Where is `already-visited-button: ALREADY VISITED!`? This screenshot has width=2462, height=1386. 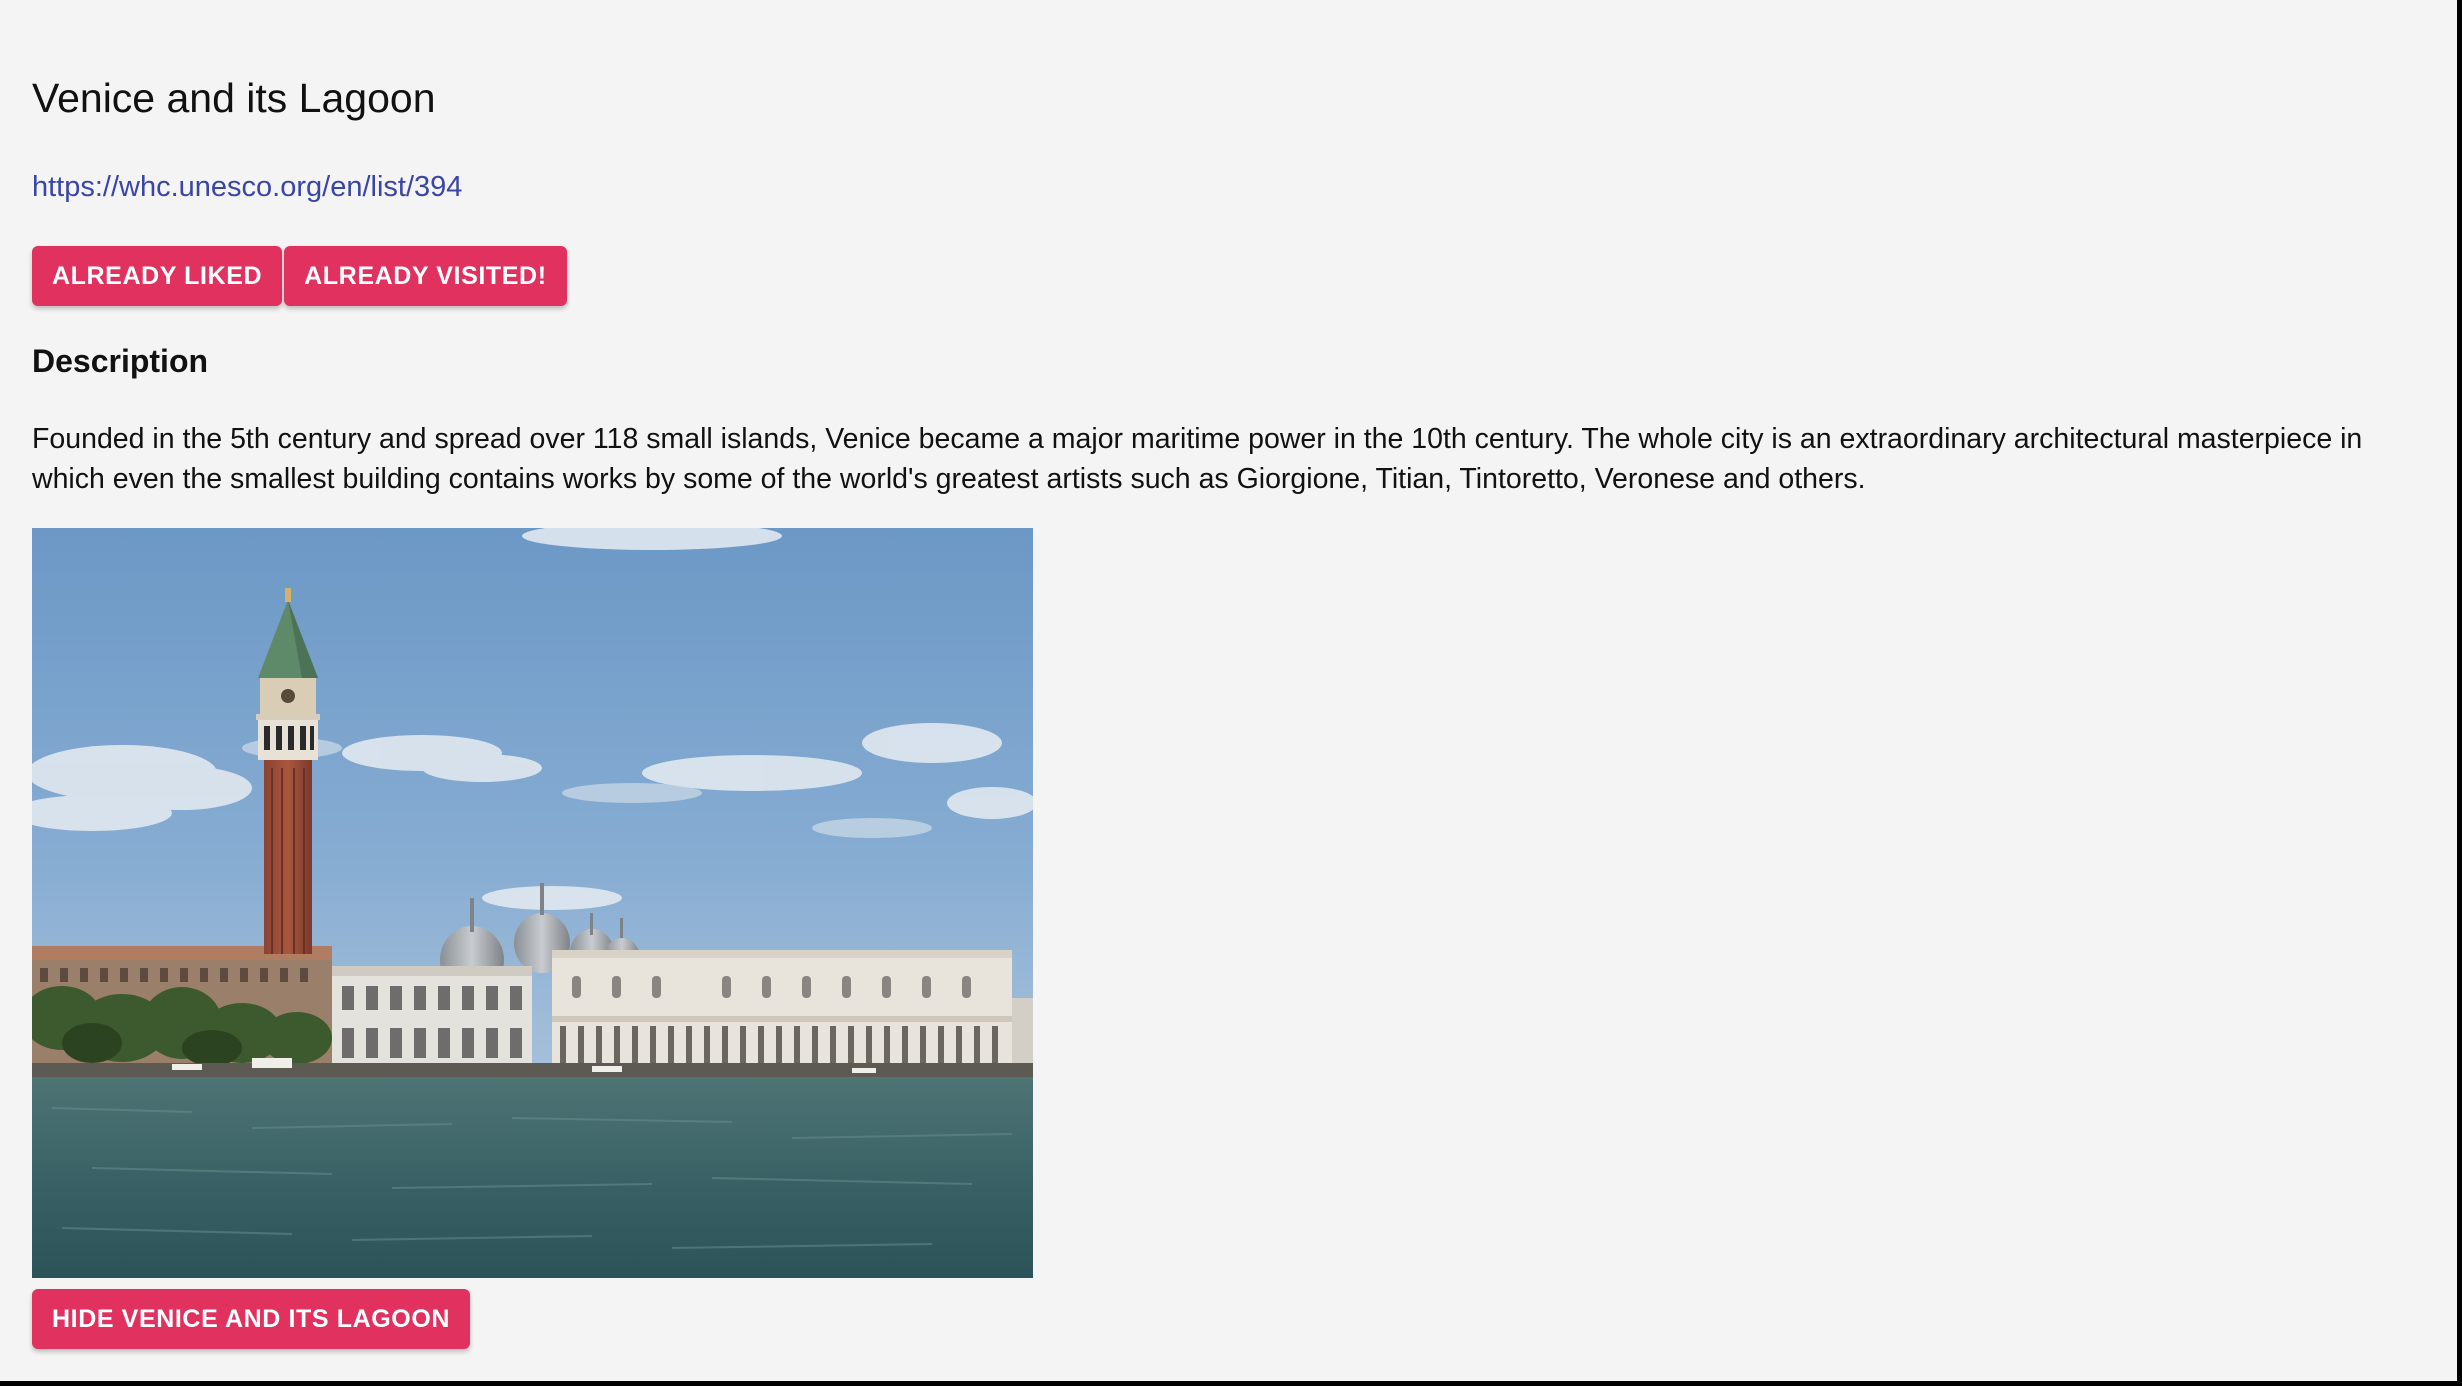
already-visited-button: ALREADY VISITED! is located at coordinates (425, 276).